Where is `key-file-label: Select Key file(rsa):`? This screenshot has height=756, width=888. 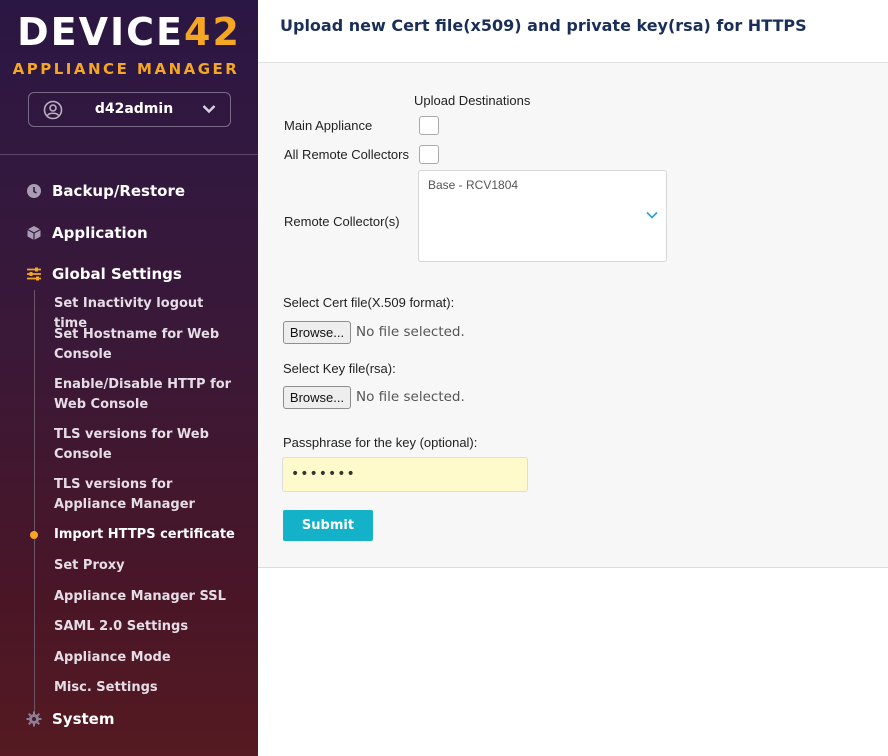 key-file-label: Select Key file(rsa): is located at coordinates (339, 368).